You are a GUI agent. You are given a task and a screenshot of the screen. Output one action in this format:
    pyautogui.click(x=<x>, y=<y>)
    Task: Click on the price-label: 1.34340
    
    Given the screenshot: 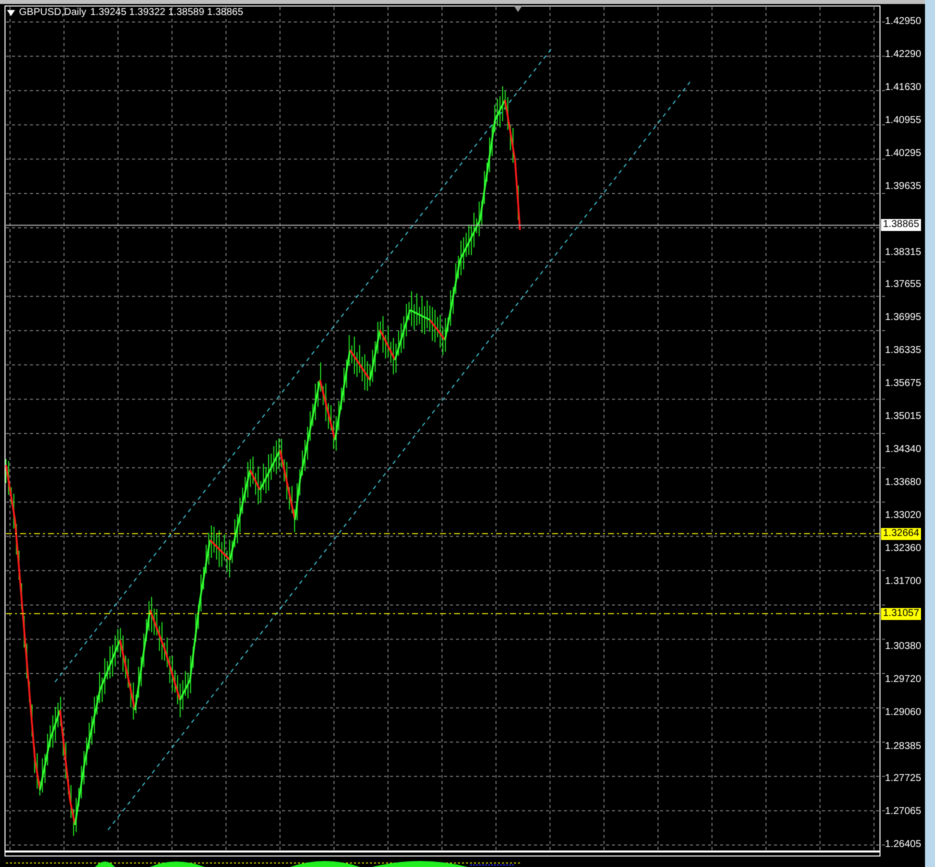 What is the action you would take?
    pyautogui.click(x=903, y=450)
    